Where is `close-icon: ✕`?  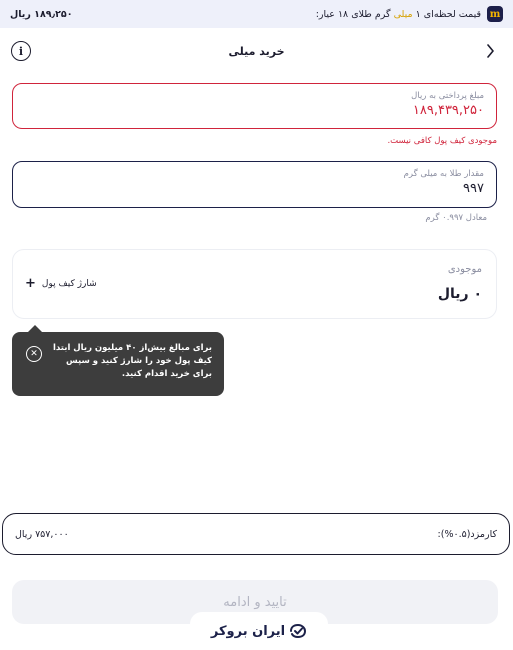 close-icon: ✕ is located at coordinates (34, 354).